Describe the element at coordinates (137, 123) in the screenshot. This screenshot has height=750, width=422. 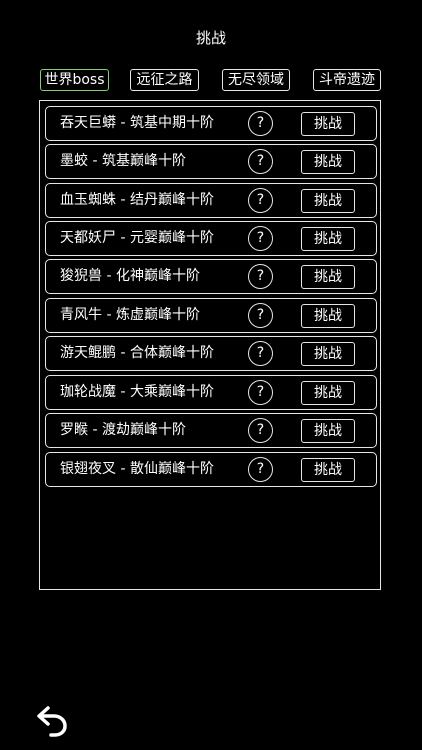
I see `boss-name: 吞天巨蟒 - 筑基中期十阶` at that location.